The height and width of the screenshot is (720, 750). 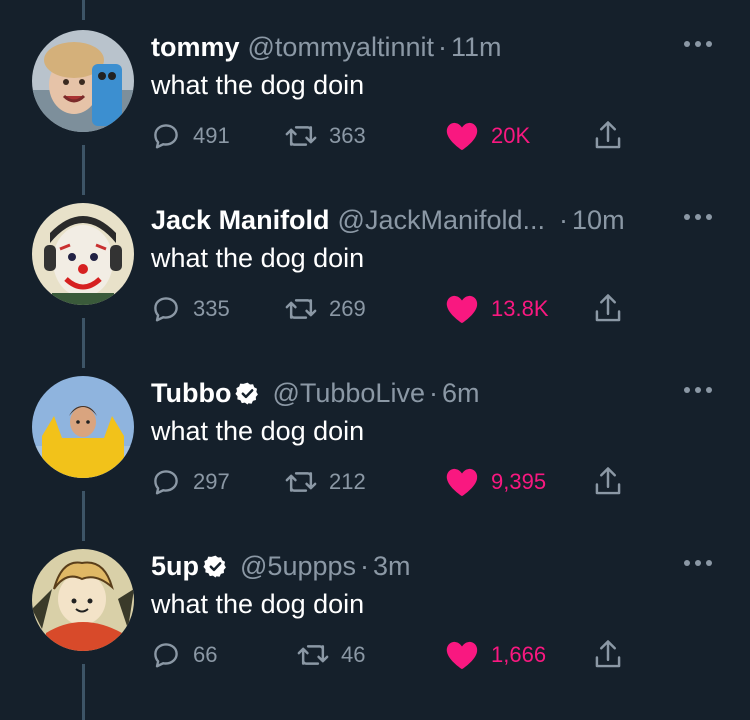 What do you see at coordinates (353, 654) in the screenshot?
I see `retweet-count: 46` at bounding box center [353, 654].